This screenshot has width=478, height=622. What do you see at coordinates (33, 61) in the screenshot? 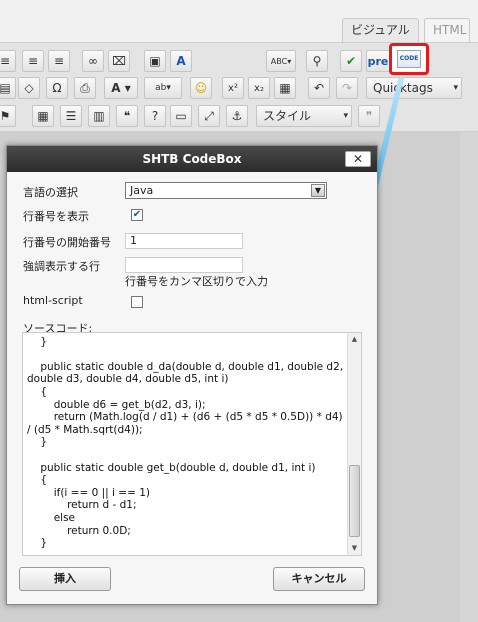
I see `align-center-icon: ≡` at bounding box center [33, 61].